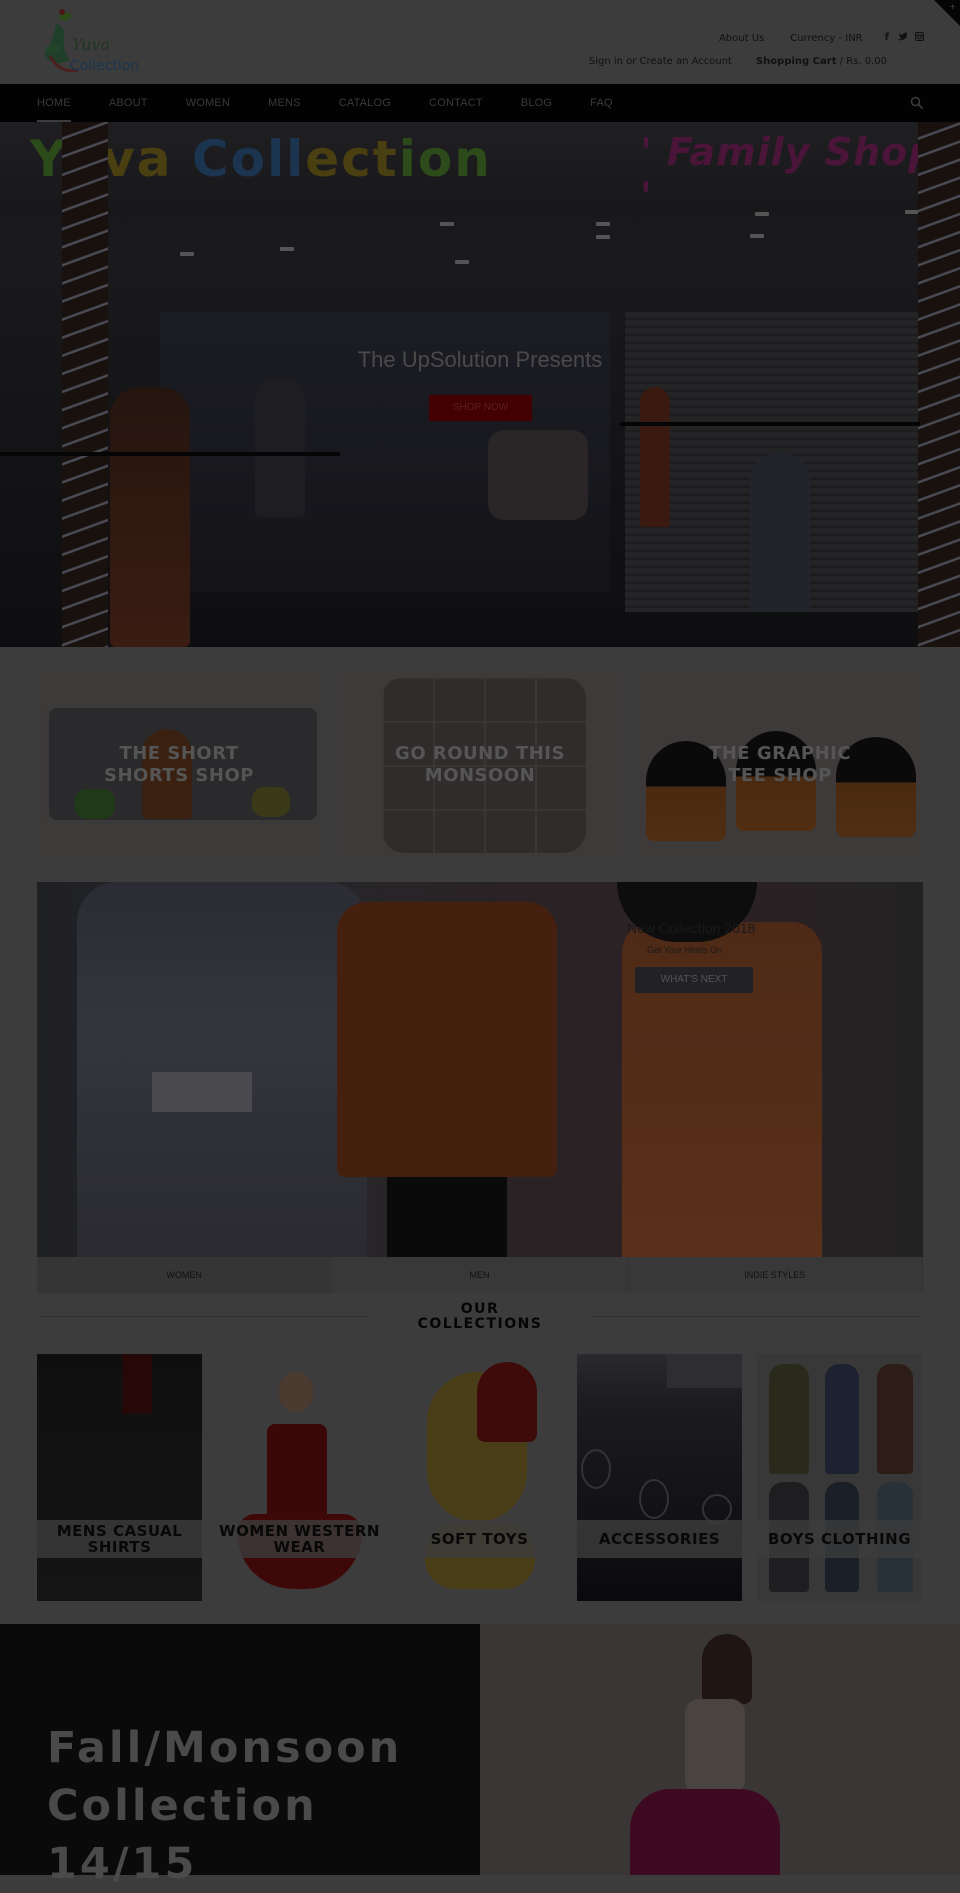 The height and width of the screenshot is (1893, 960). Describe the element at coordinates (299, 1539) in the screenshot. I see `collection-label: WOMEN WESTERN WEAR` at that location.